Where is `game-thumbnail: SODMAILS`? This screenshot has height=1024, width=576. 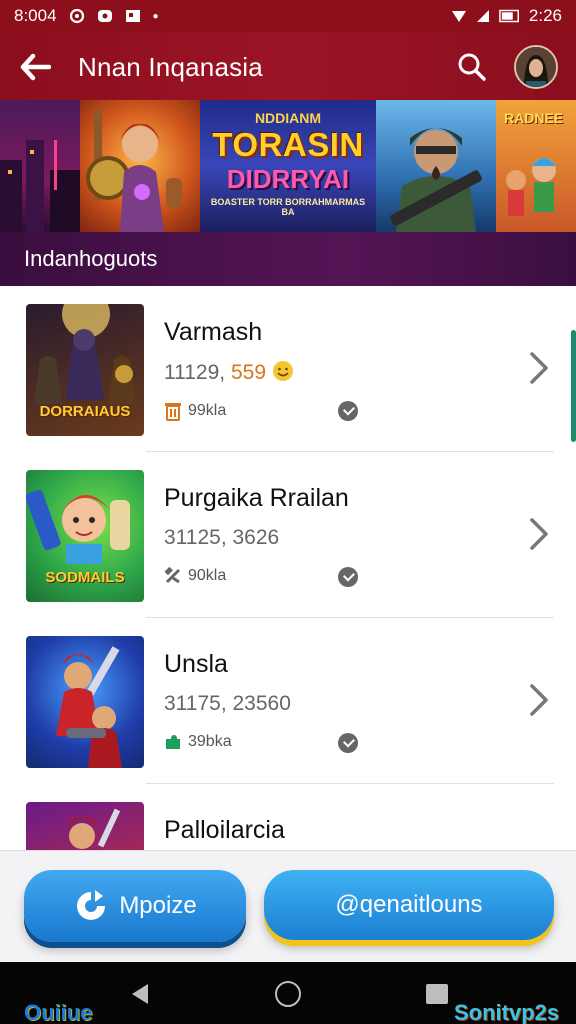 game-thumbnail: SODMAILS is located at coordinates (85, 536).